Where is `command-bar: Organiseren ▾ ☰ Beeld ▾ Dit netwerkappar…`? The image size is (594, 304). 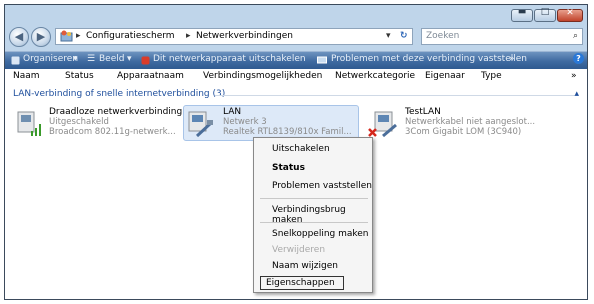 command-bar: Organiseren ▾ ☰ Beeld ▾ Dit netwerkappar… is located at coordinates (296, 60).